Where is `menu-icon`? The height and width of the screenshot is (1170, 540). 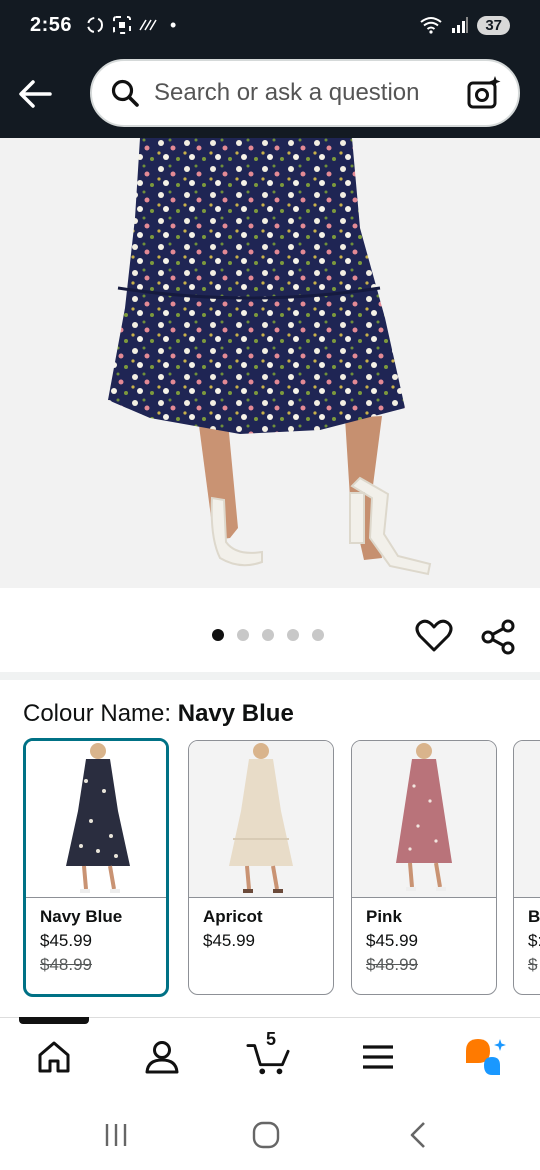 menu-icon is located at coordinates (378, 1057).